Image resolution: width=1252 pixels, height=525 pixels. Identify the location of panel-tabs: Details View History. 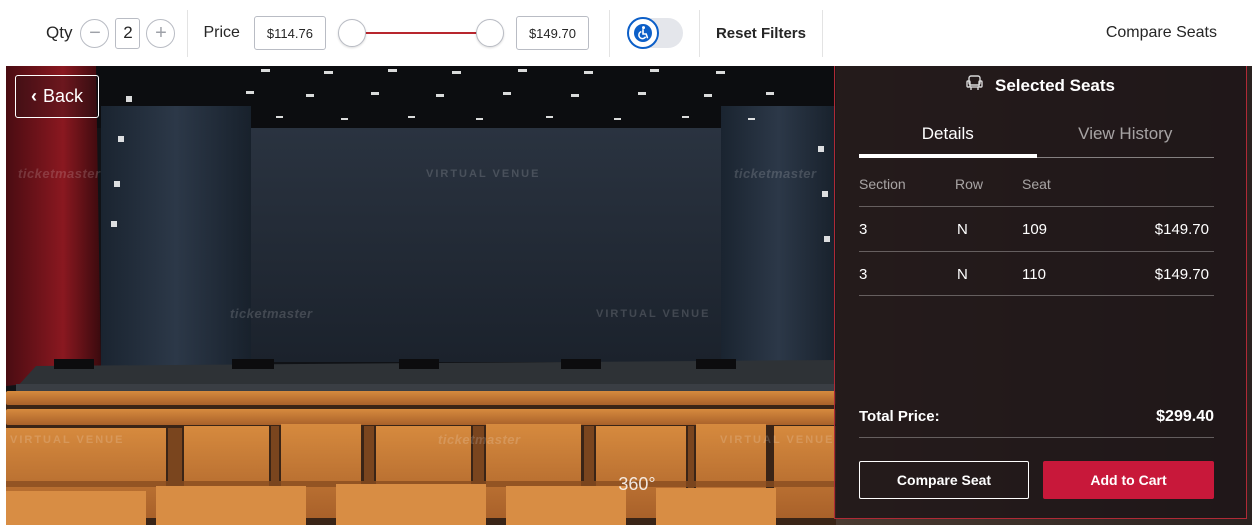
(1036, 138).